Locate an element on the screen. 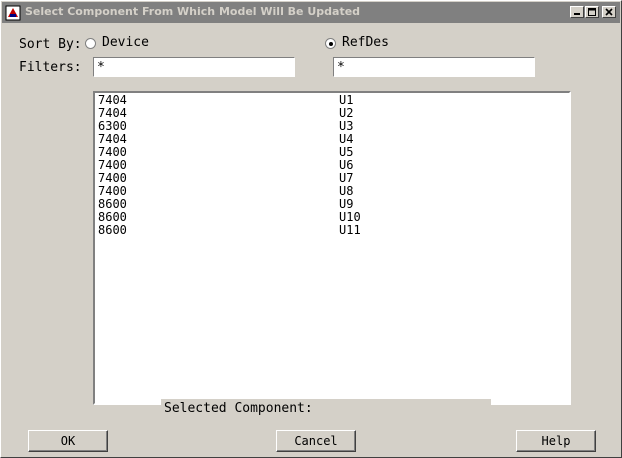 This screenshot has width=622, height=458. minimize-button is located at coordinates (577, 12).